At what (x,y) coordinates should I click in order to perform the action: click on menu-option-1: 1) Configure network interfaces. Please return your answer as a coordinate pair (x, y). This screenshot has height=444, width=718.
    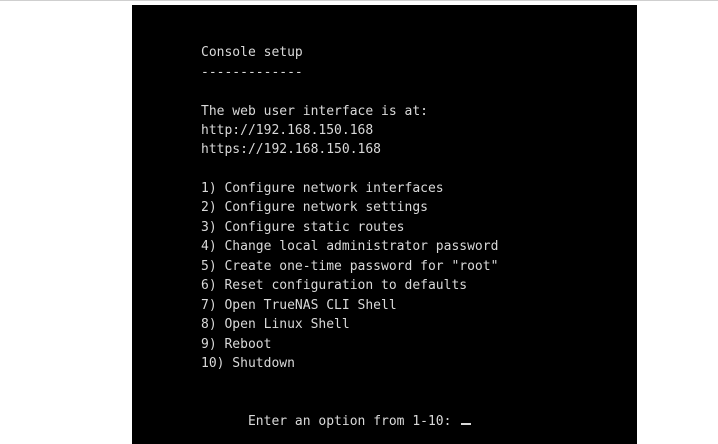
    Looking at the image, I should click on (322, 188).